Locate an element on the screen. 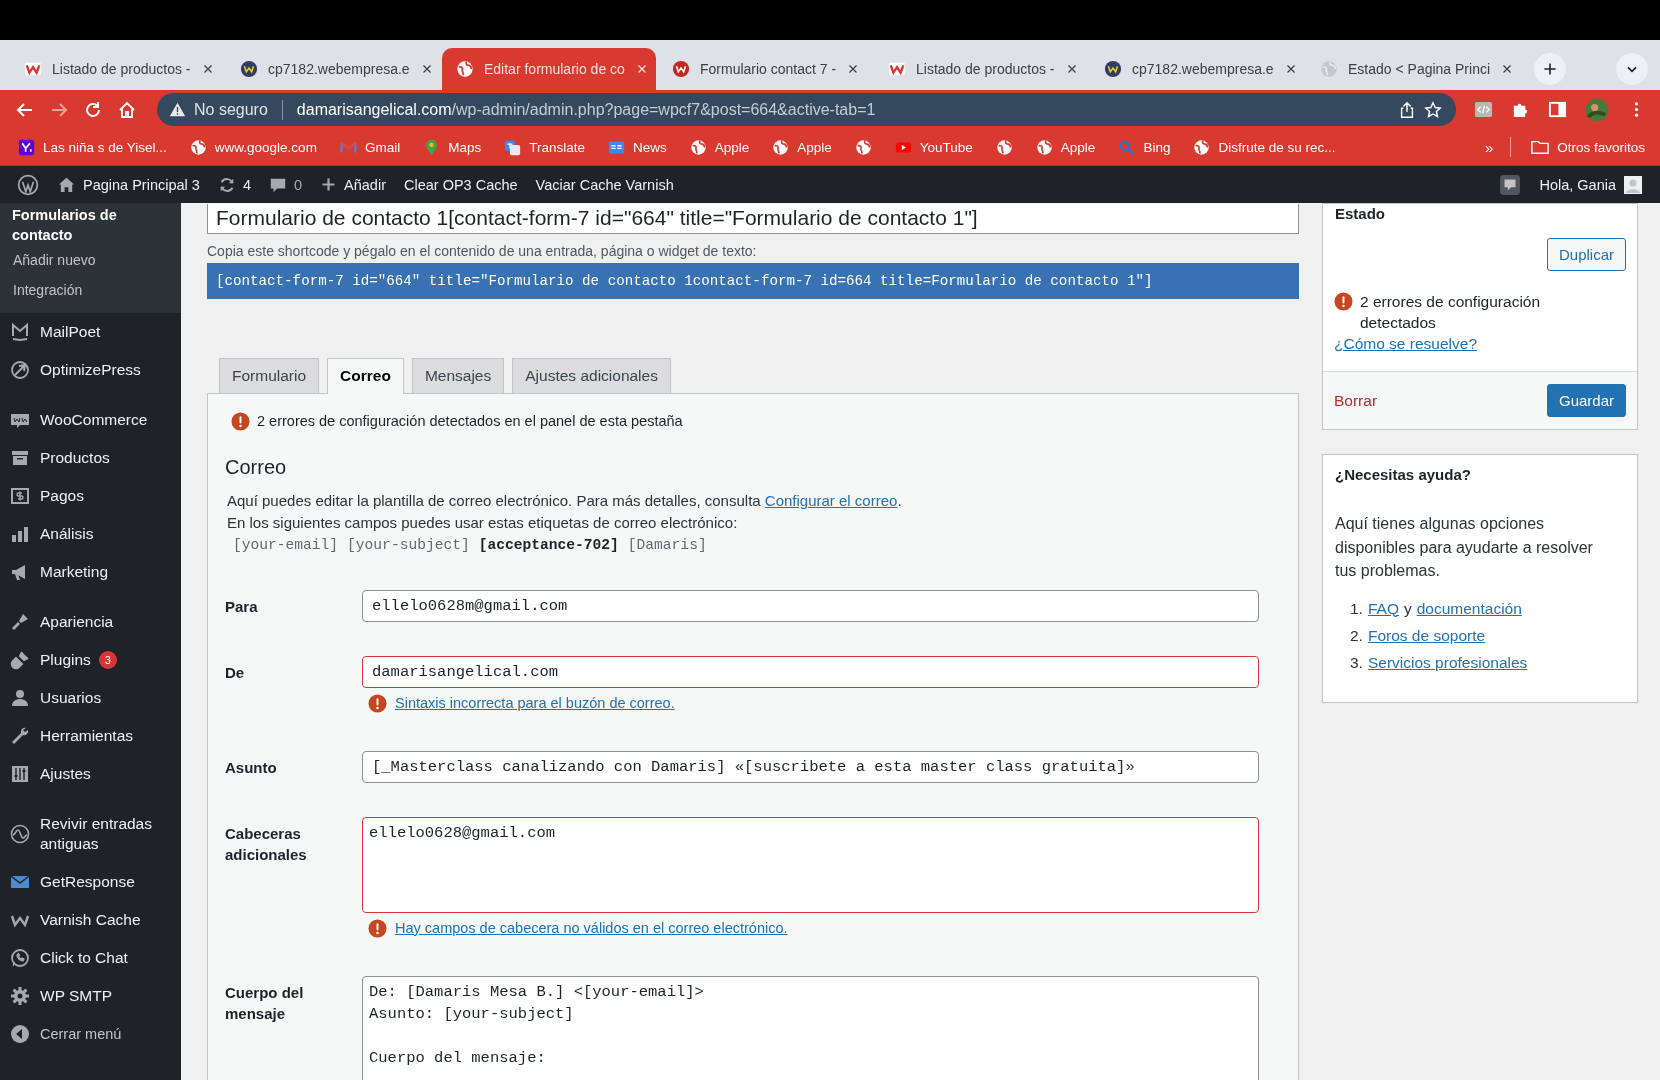 The image size is (1660, 1080). submenu-item: Integración is located at coordinates (90, 290).